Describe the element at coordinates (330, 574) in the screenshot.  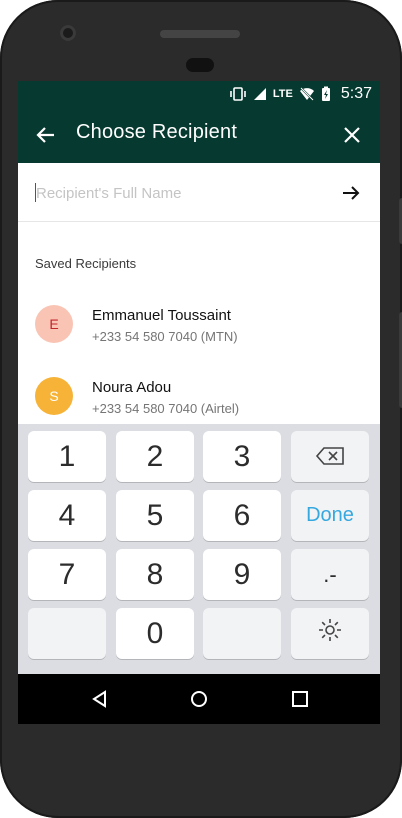
I see `symbol-key: .-` at that location.